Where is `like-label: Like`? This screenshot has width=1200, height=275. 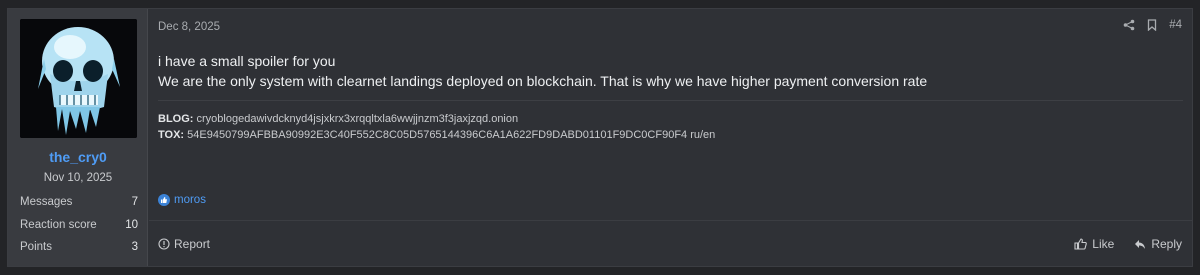
like-label: Like is located at coordinates (1103, 244).